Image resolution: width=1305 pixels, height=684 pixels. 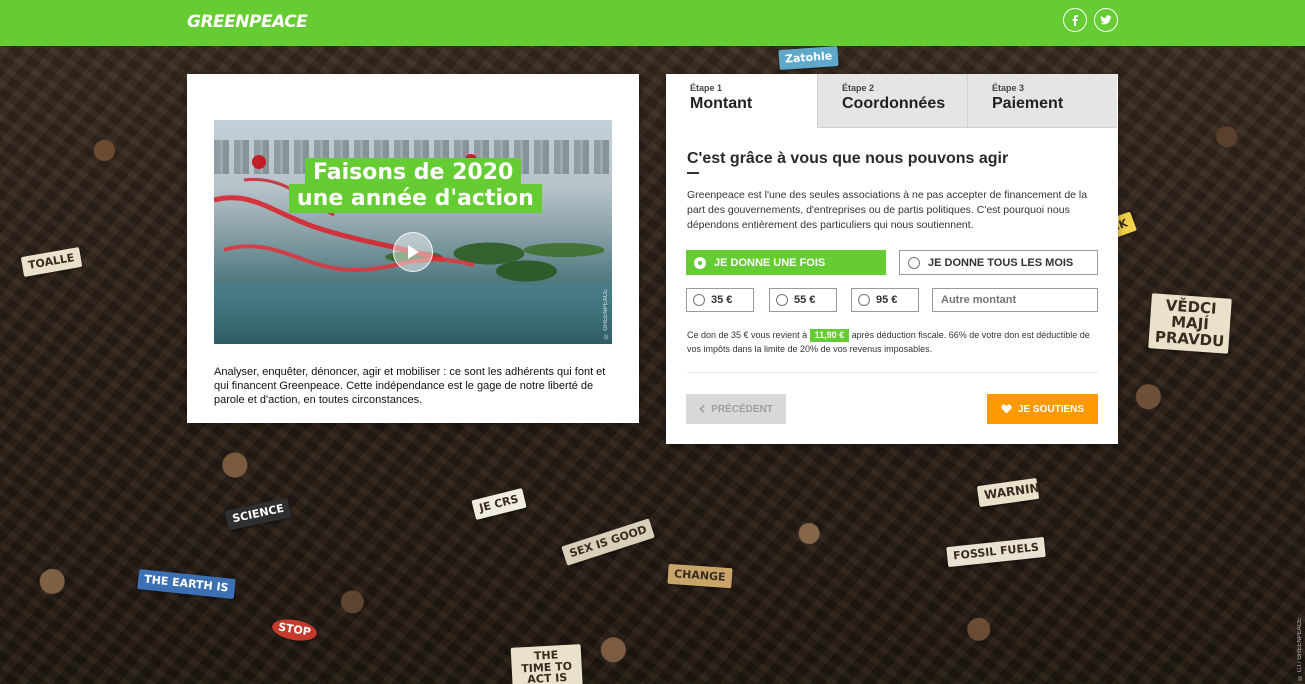 What do you see at coordinates (693, 173) in the screenshot?
I see `title-underline` at bounding box center [693, 173].